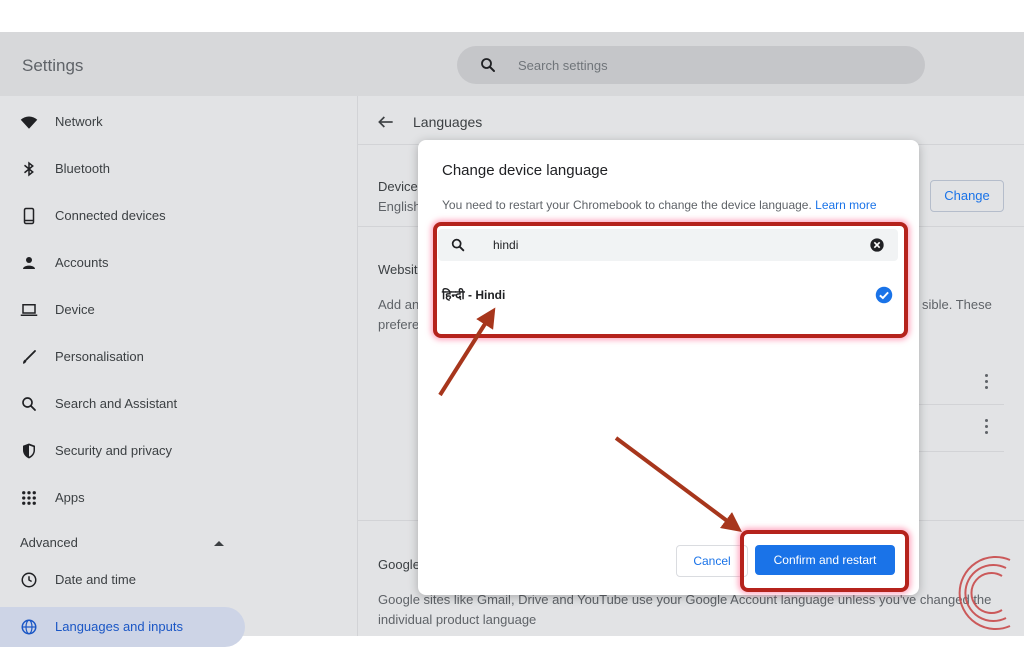 The height and width of the screenshot is (647, 1024). I want to click on sidebar-item-accounts: Accounts, so click(122, 263).